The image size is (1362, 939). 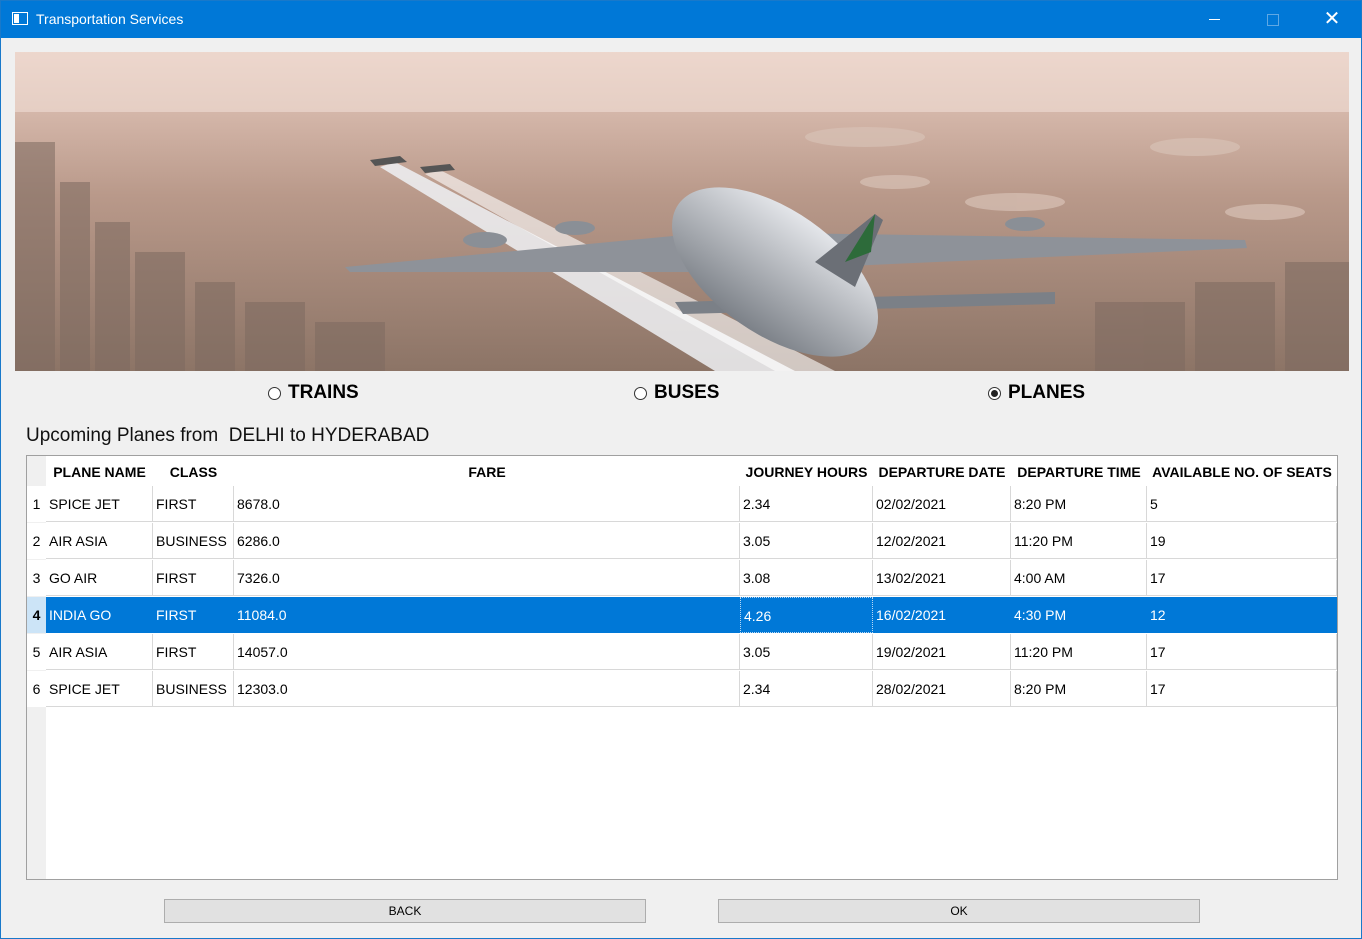 I want to click on radio-trains-label: TRAINS, so click(x=323, y=392).